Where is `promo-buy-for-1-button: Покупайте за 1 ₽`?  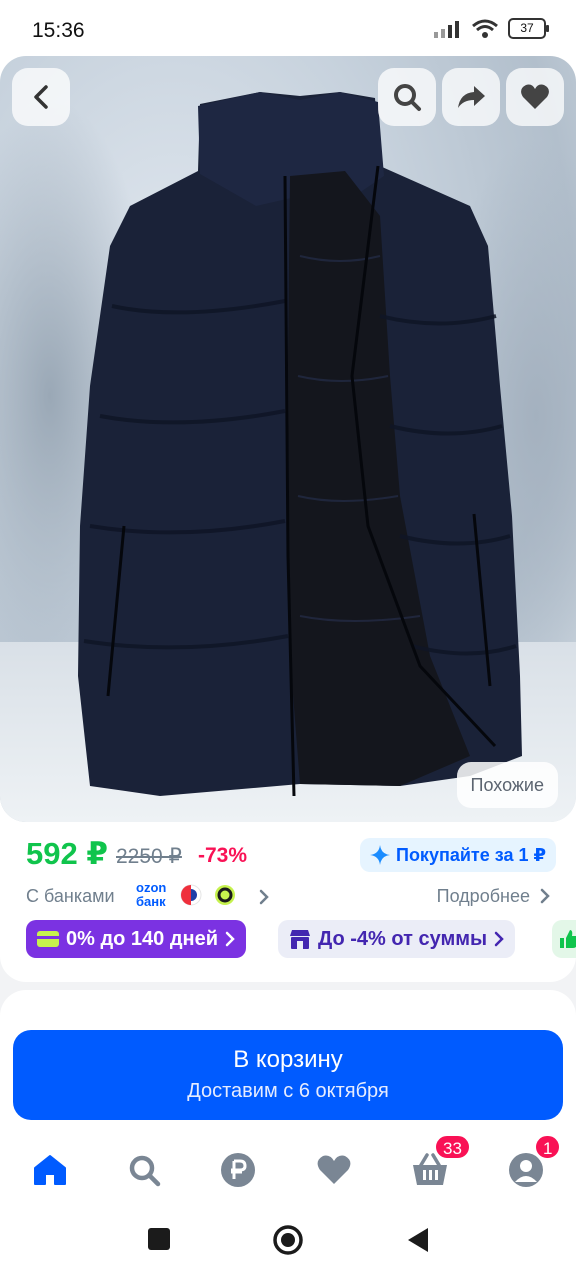
promo-buy-for-1-button: Покупайте за 1 ₽ is located at coordinates (458, 855).